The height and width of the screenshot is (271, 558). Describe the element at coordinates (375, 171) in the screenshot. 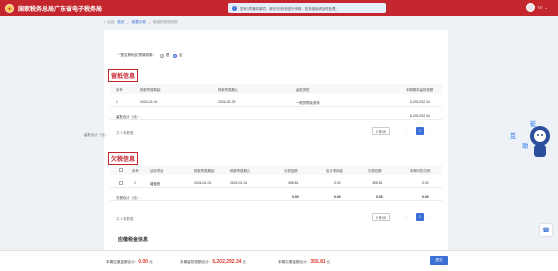

I see `col-header-total: 欠税总额` at that location.